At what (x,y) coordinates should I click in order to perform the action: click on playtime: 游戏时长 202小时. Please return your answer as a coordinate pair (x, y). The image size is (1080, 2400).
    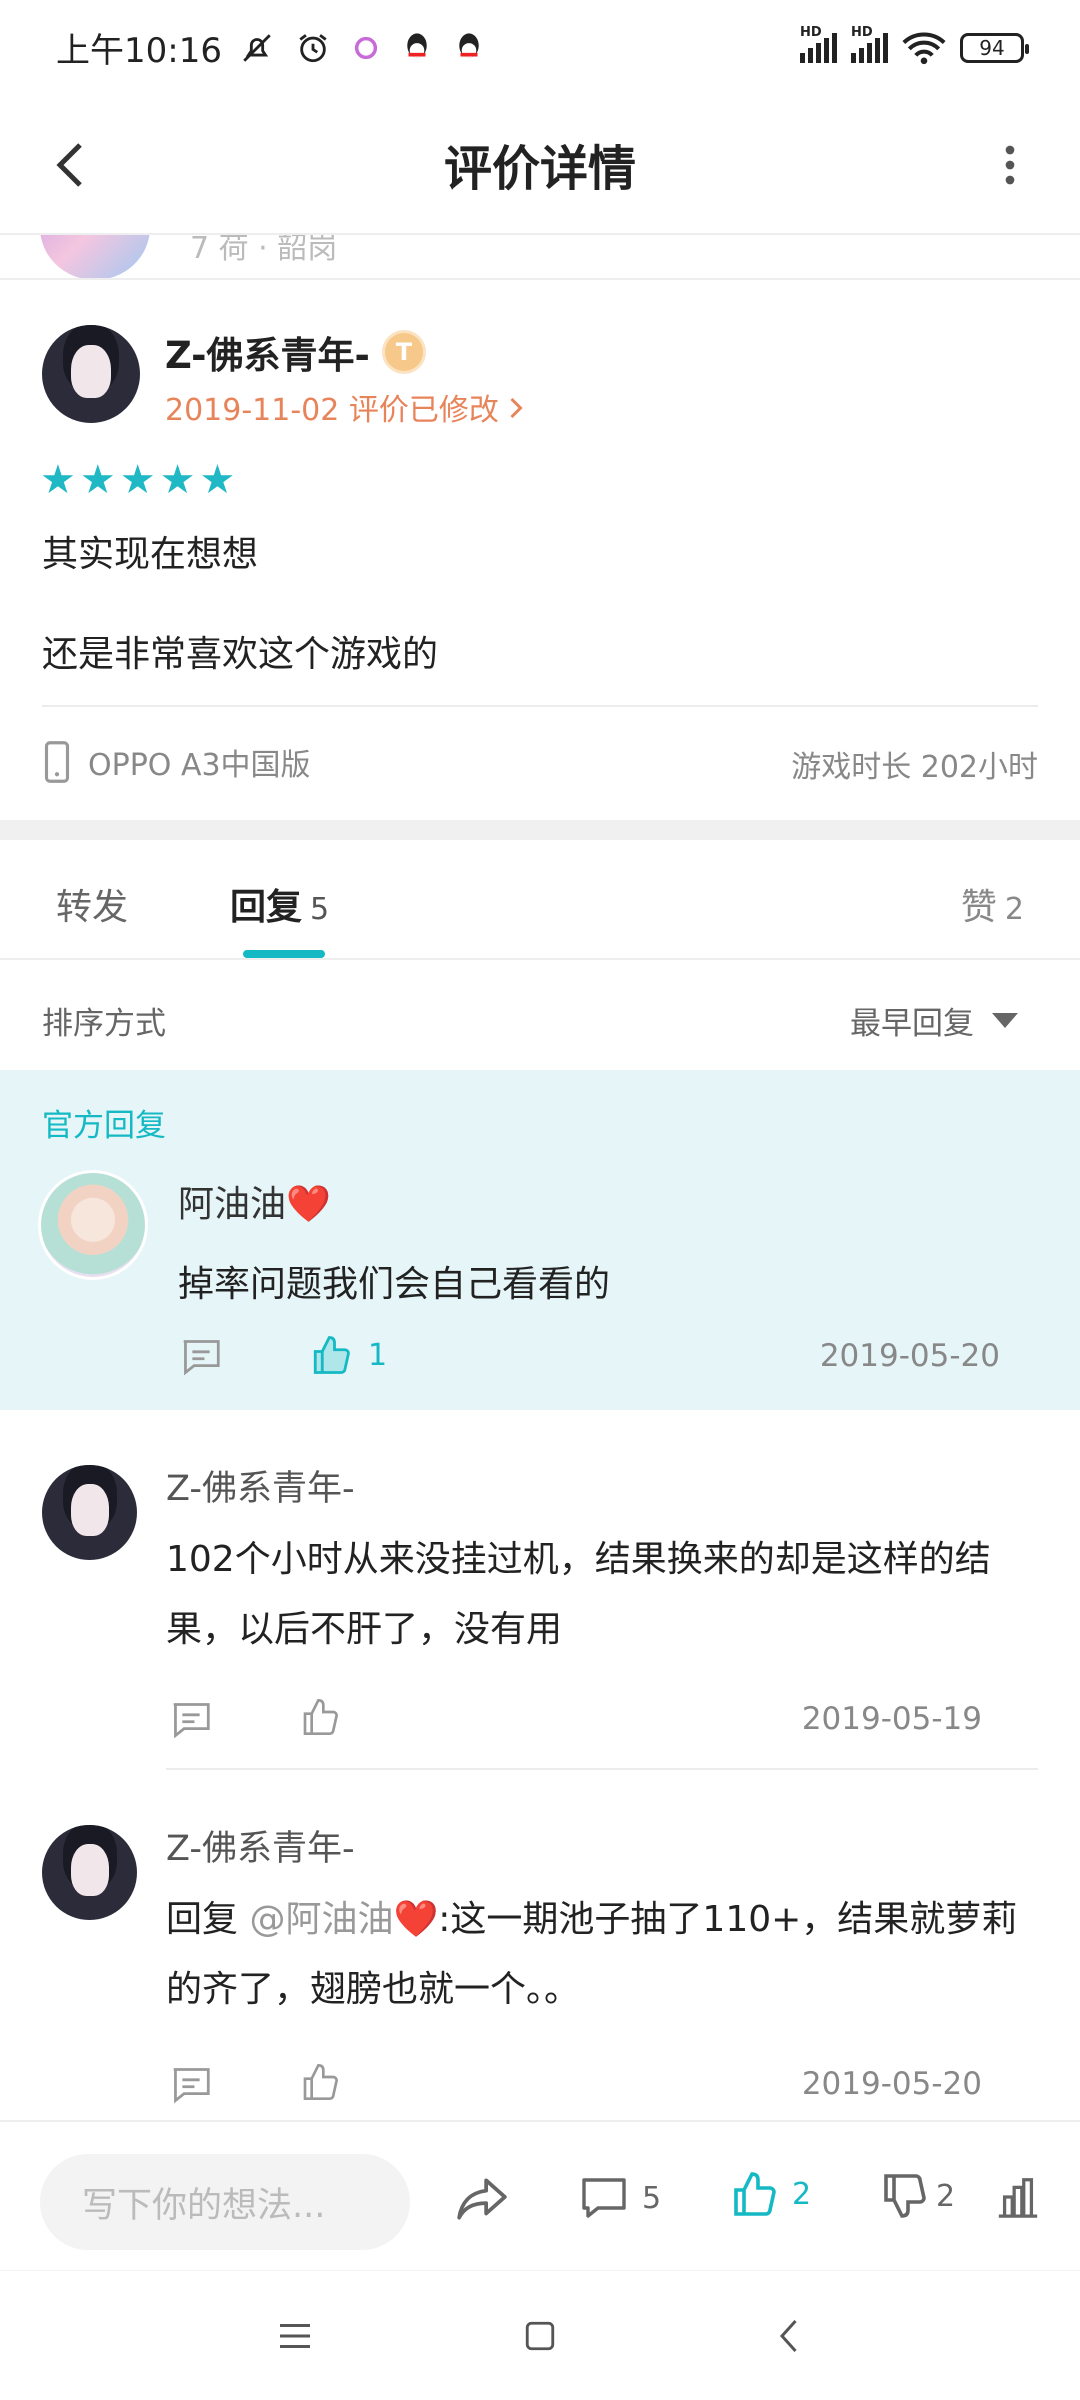
    Looking at the image, I should click on (914, 767).